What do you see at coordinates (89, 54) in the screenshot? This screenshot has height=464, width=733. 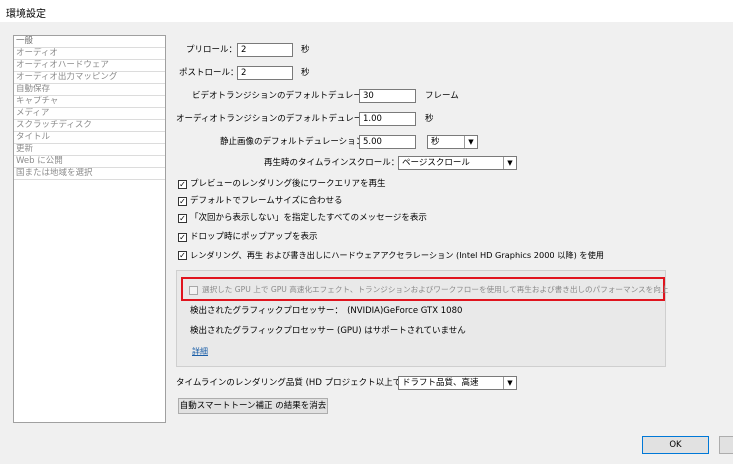 I see `sidebar-item-audio: オーディオ` at bounding box center [89, 54].